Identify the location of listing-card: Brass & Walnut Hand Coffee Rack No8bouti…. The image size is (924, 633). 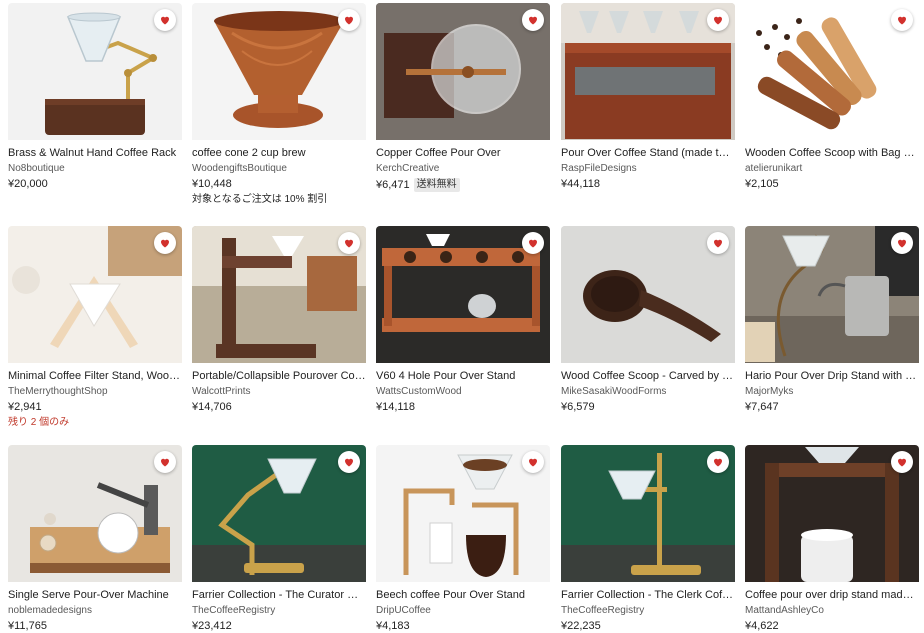
(95, 97).